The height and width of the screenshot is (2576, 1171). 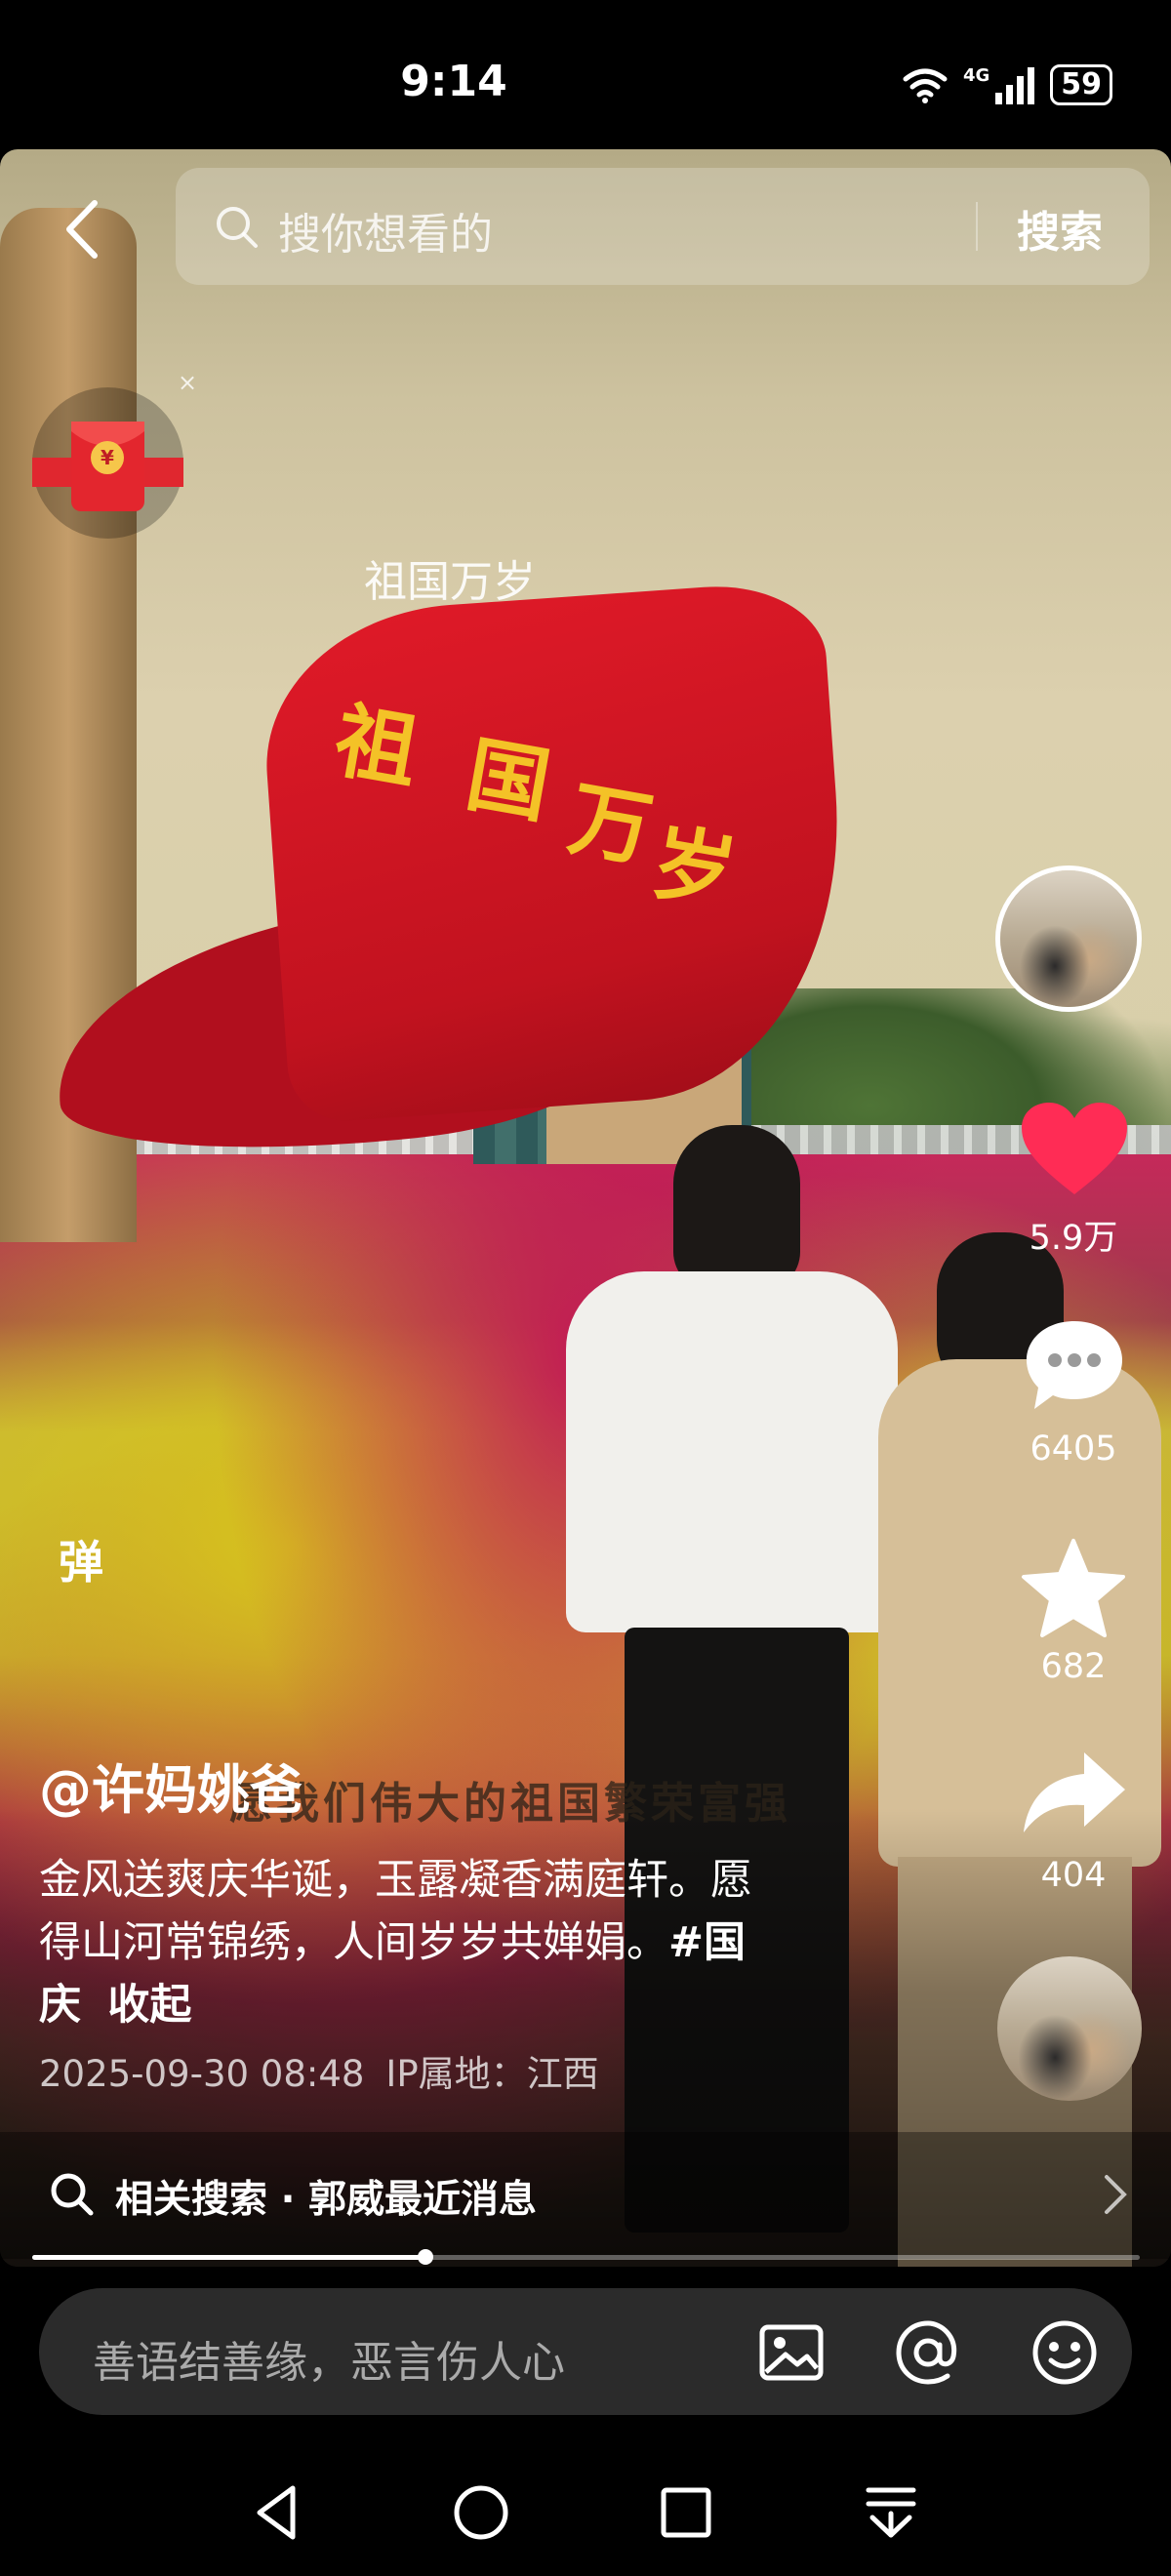 I want to click on status-bar: 9:14 4G 59, so click(x=585, y=75).